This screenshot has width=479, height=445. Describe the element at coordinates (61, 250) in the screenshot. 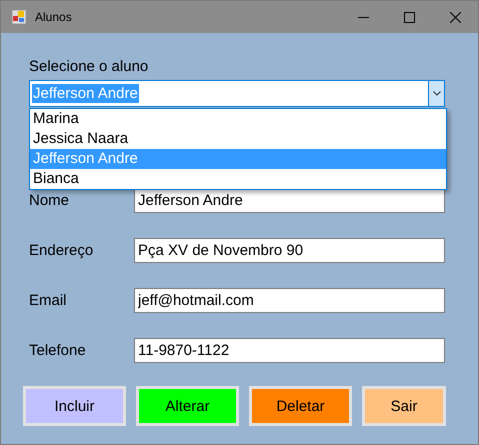

I see `field-label: Endereço` at that location.